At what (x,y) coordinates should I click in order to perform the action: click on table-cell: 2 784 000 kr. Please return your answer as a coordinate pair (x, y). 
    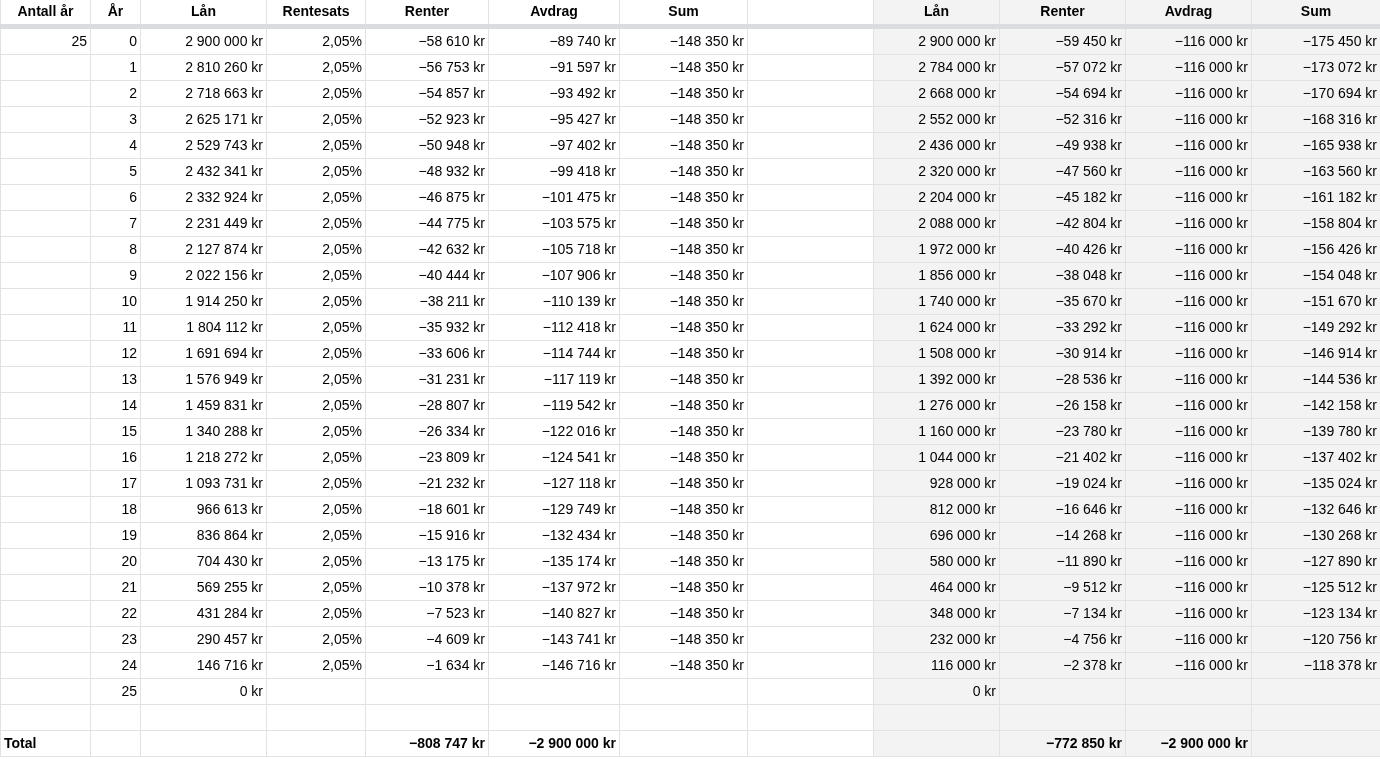
    Looking at the image, I should click on (957, 66).